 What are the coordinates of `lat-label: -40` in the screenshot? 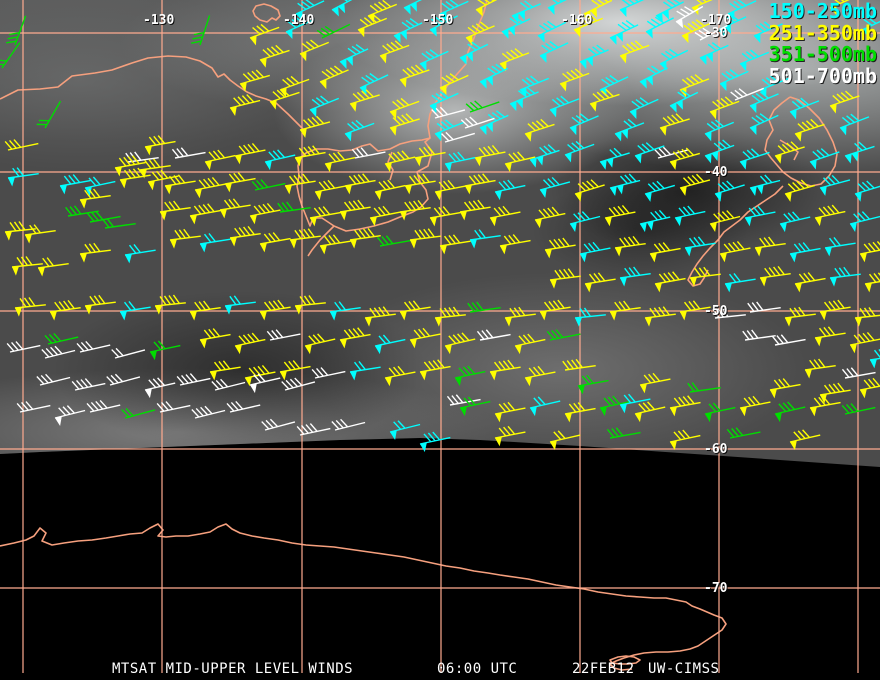 It's located at (716, 172).